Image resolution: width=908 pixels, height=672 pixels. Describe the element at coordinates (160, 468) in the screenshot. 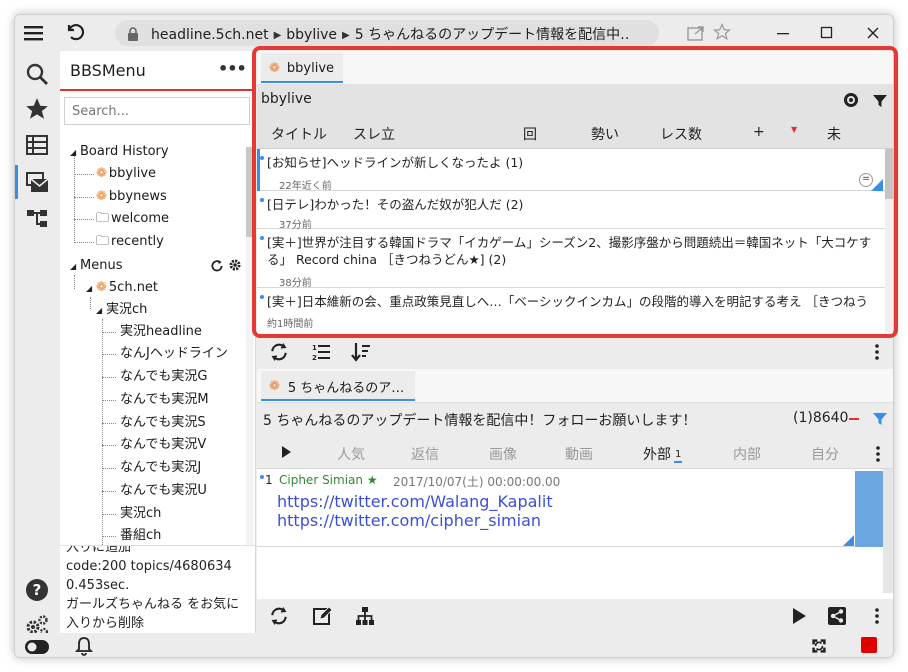

I see `tree-item-menu: なんでも実況J` at that location.